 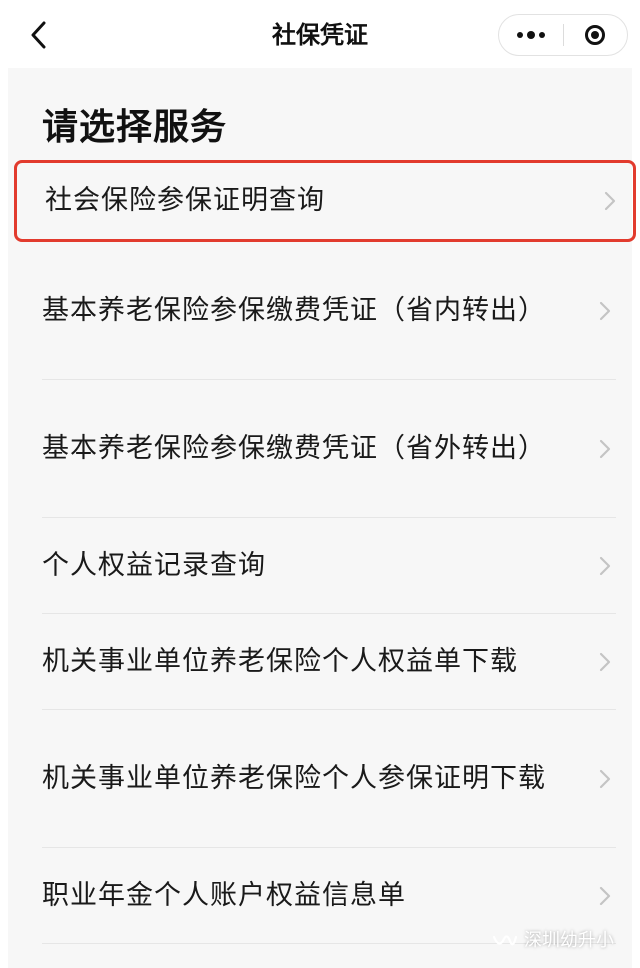 I want to click on navigation-bar: 社保凭证, so click(x=320, y=34).